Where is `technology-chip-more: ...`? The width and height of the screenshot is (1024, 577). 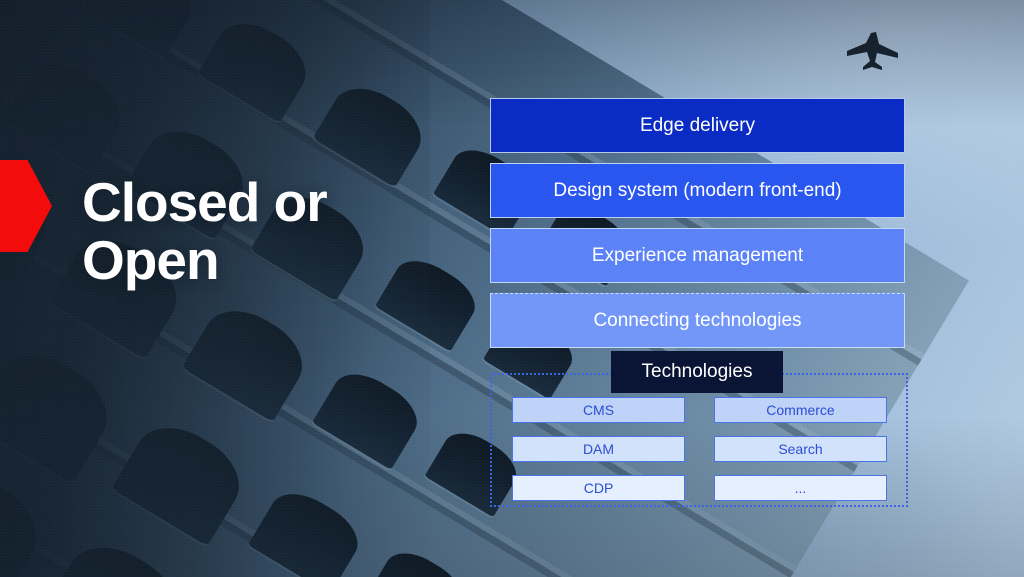 technology-chip-more: ... is located at coordinates (800, 488).